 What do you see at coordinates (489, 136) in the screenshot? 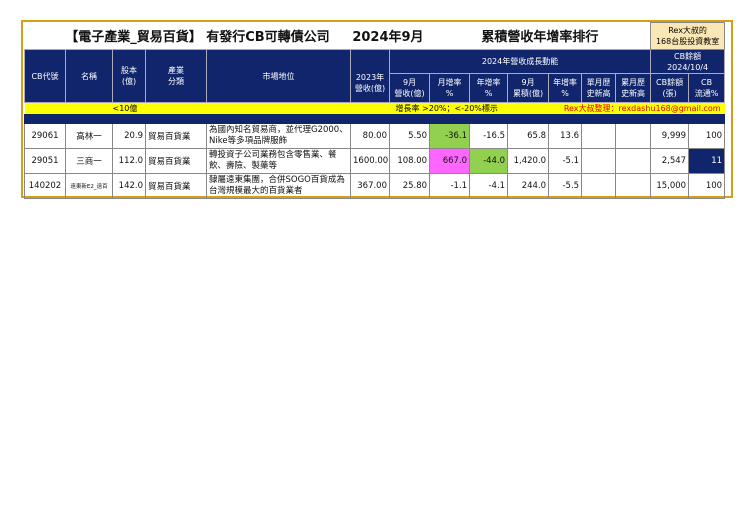
I see `yoy: -16.5` at bounding box center [489, 136].